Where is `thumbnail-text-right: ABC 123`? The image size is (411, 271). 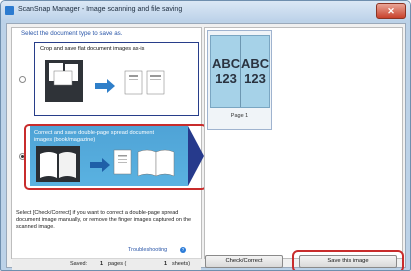 thumbnail-text-right: ABC 123 is located at coordinates (255, 71).